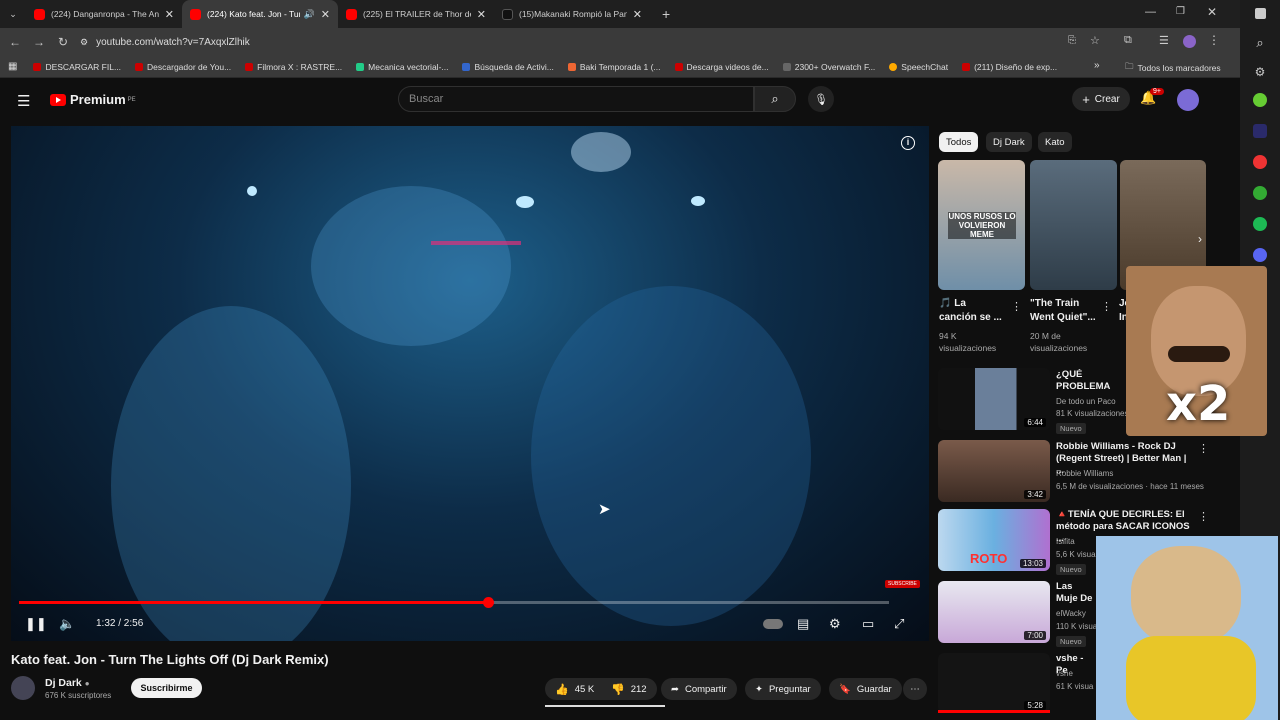 Image resolution: width=1280 pixels, height=720 pixels. I want to click on short-thumbnail: UNOS RUSOS LO VOLVIERON MEME, so click(981, 225).